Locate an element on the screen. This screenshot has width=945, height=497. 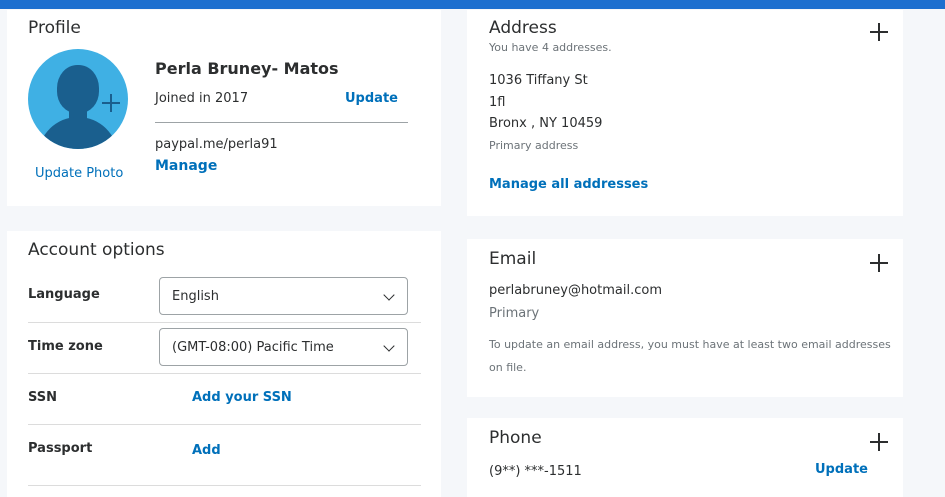
add-ssn-link: Add your SSN is located at coordinates (242, 397).